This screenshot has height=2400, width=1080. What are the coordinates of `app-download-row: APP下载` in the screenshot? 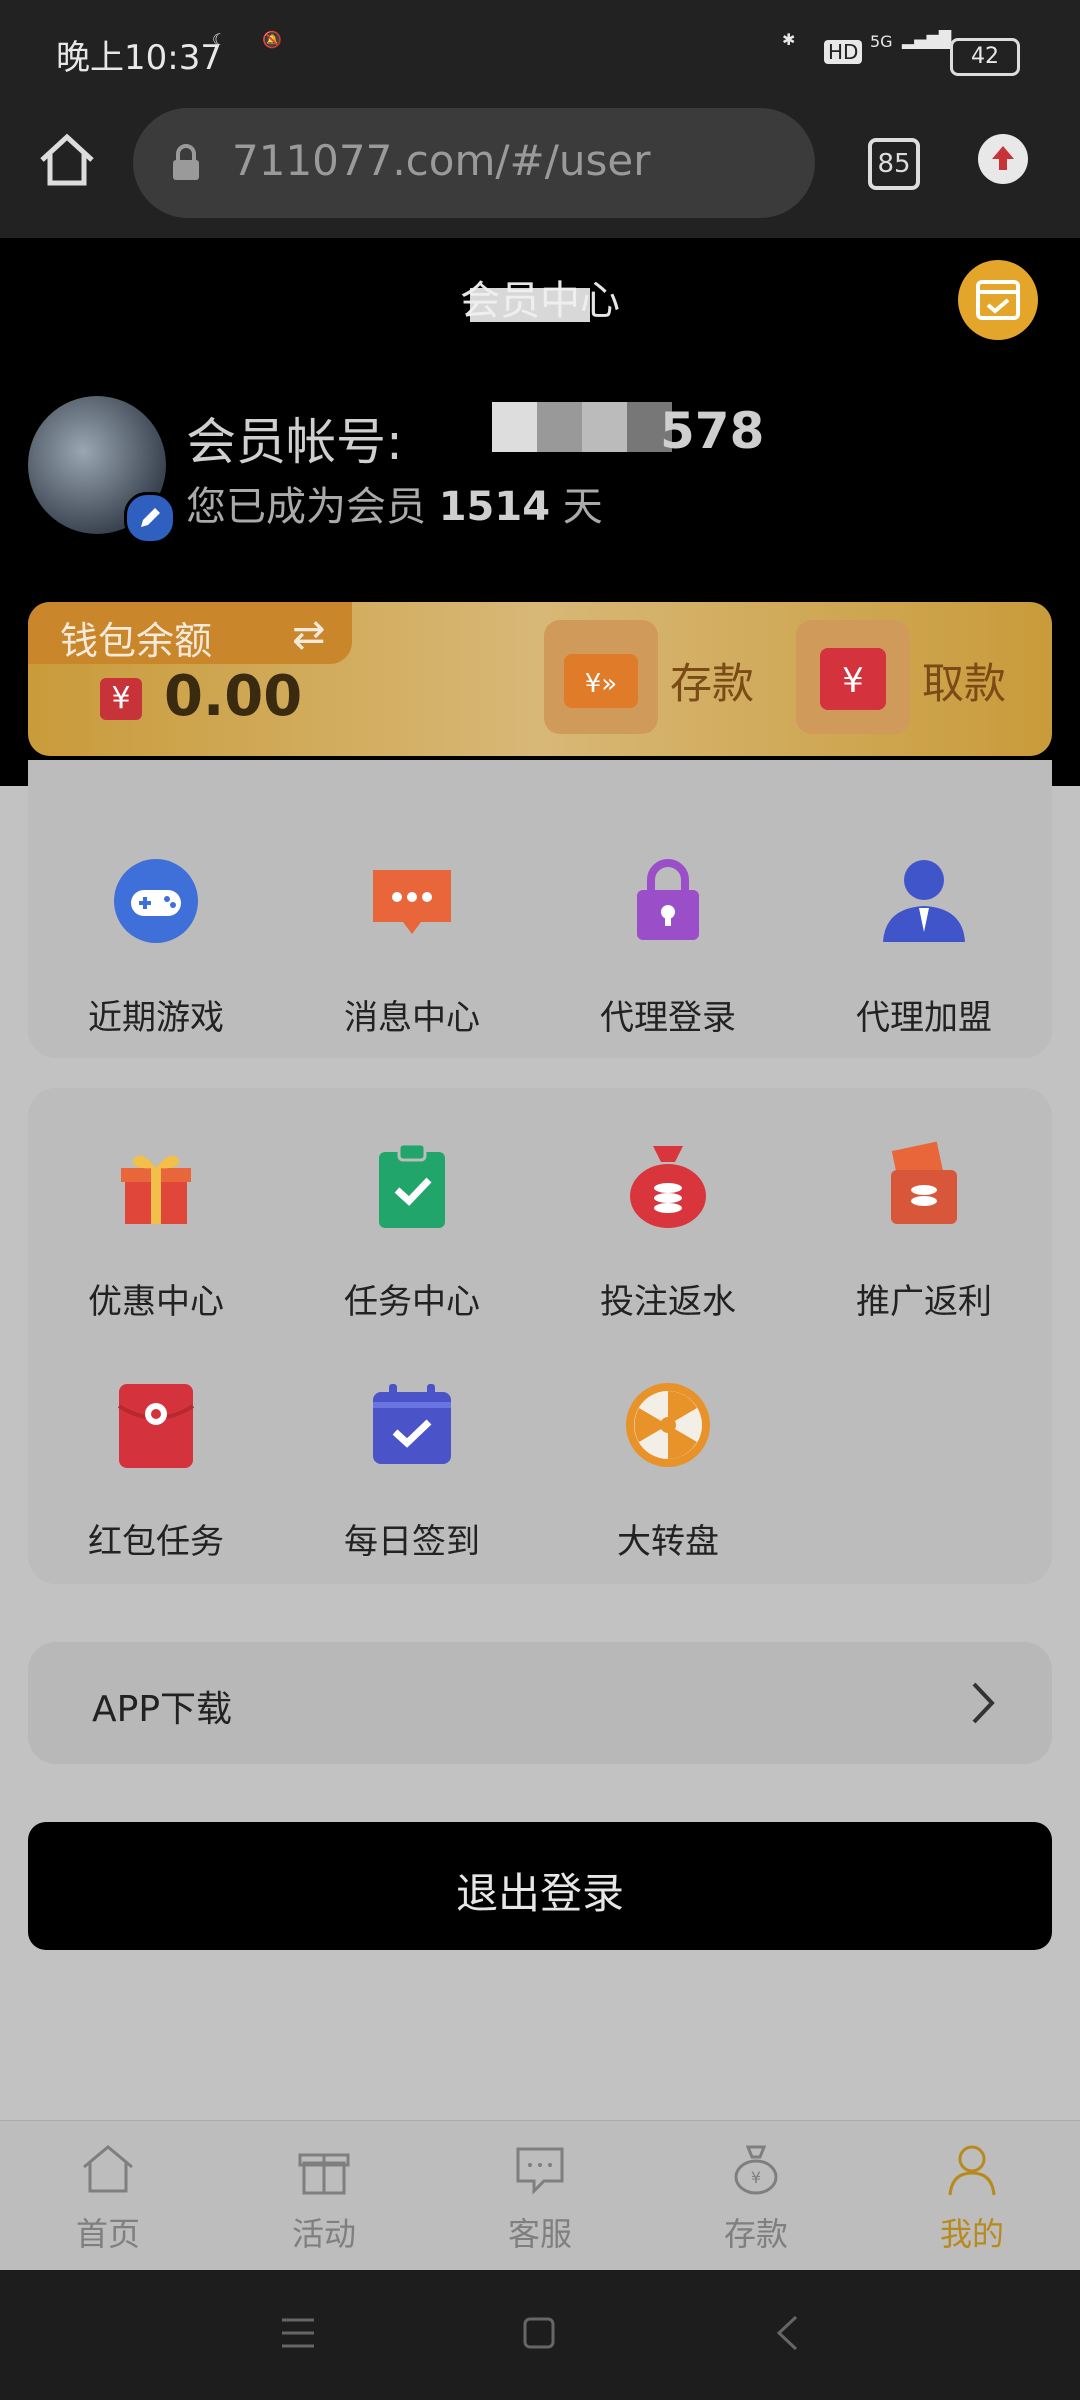 It's located at (540, 1703).